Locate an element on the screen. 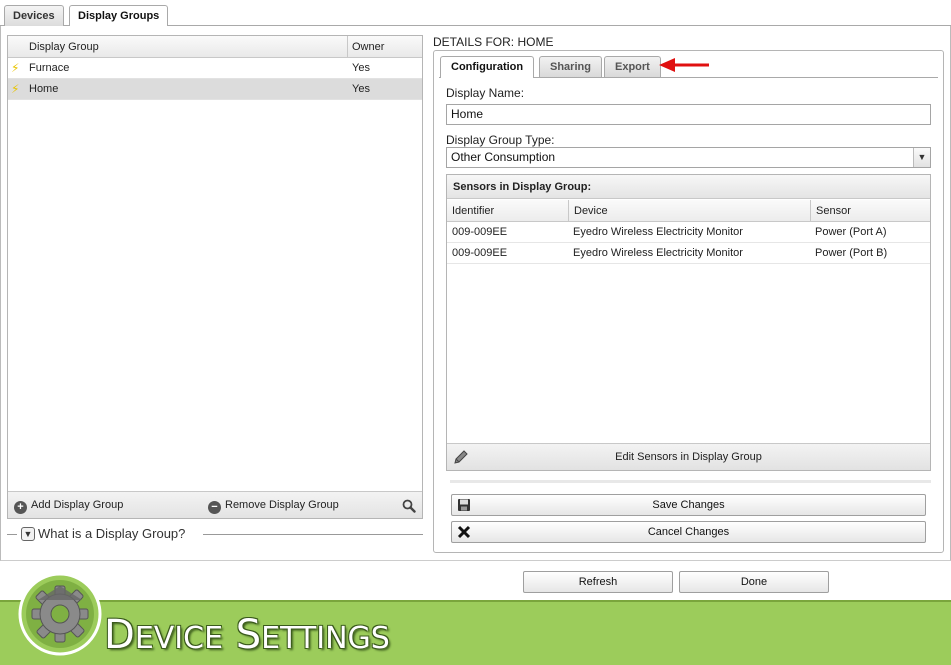  sensors-grid-header: Identifier Device Sensor is located at coordinates (688, 211).